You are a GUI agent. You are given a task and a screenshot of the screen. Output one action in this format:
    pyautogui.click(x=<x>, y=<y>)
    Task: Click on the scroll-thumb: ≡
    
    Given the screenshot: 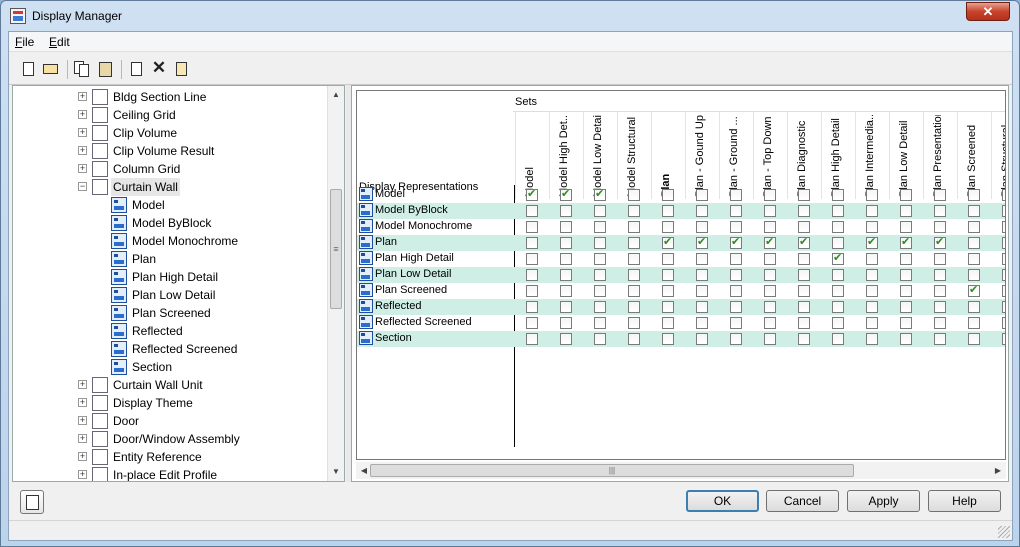 What is the action you would take?
    pyautogui.click(x=336, y=249)
    